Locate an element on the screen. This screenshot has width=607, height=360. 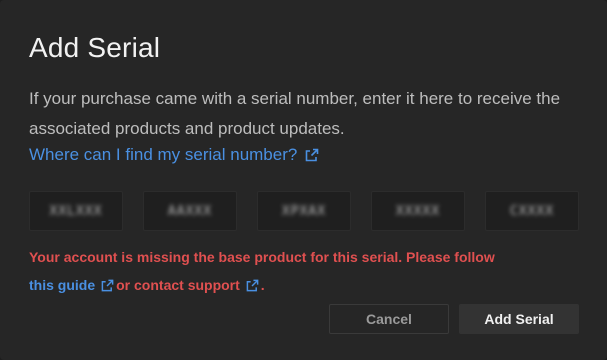
dialog-title: Add Serial is located at coordinates (95, 47).